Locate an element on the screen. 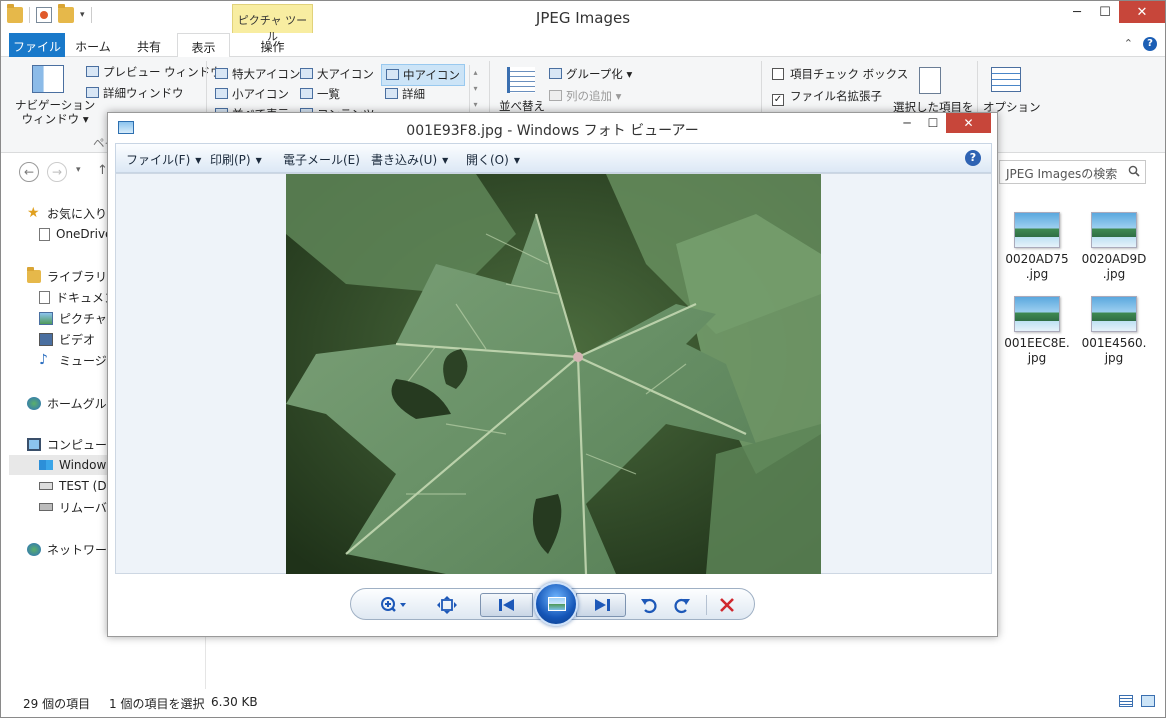 This screenshot has height=718, width=1166. layout-small: 小アイコン is located at coordinates (252, 94).